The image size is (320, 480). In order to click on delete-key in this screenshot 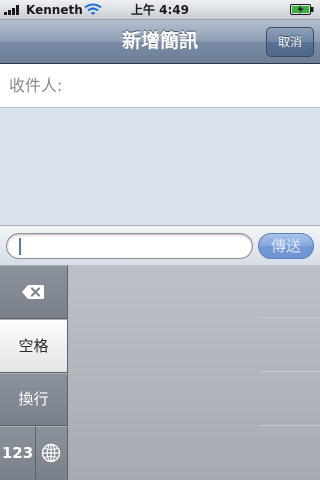, I will do `click(34, 292)`.